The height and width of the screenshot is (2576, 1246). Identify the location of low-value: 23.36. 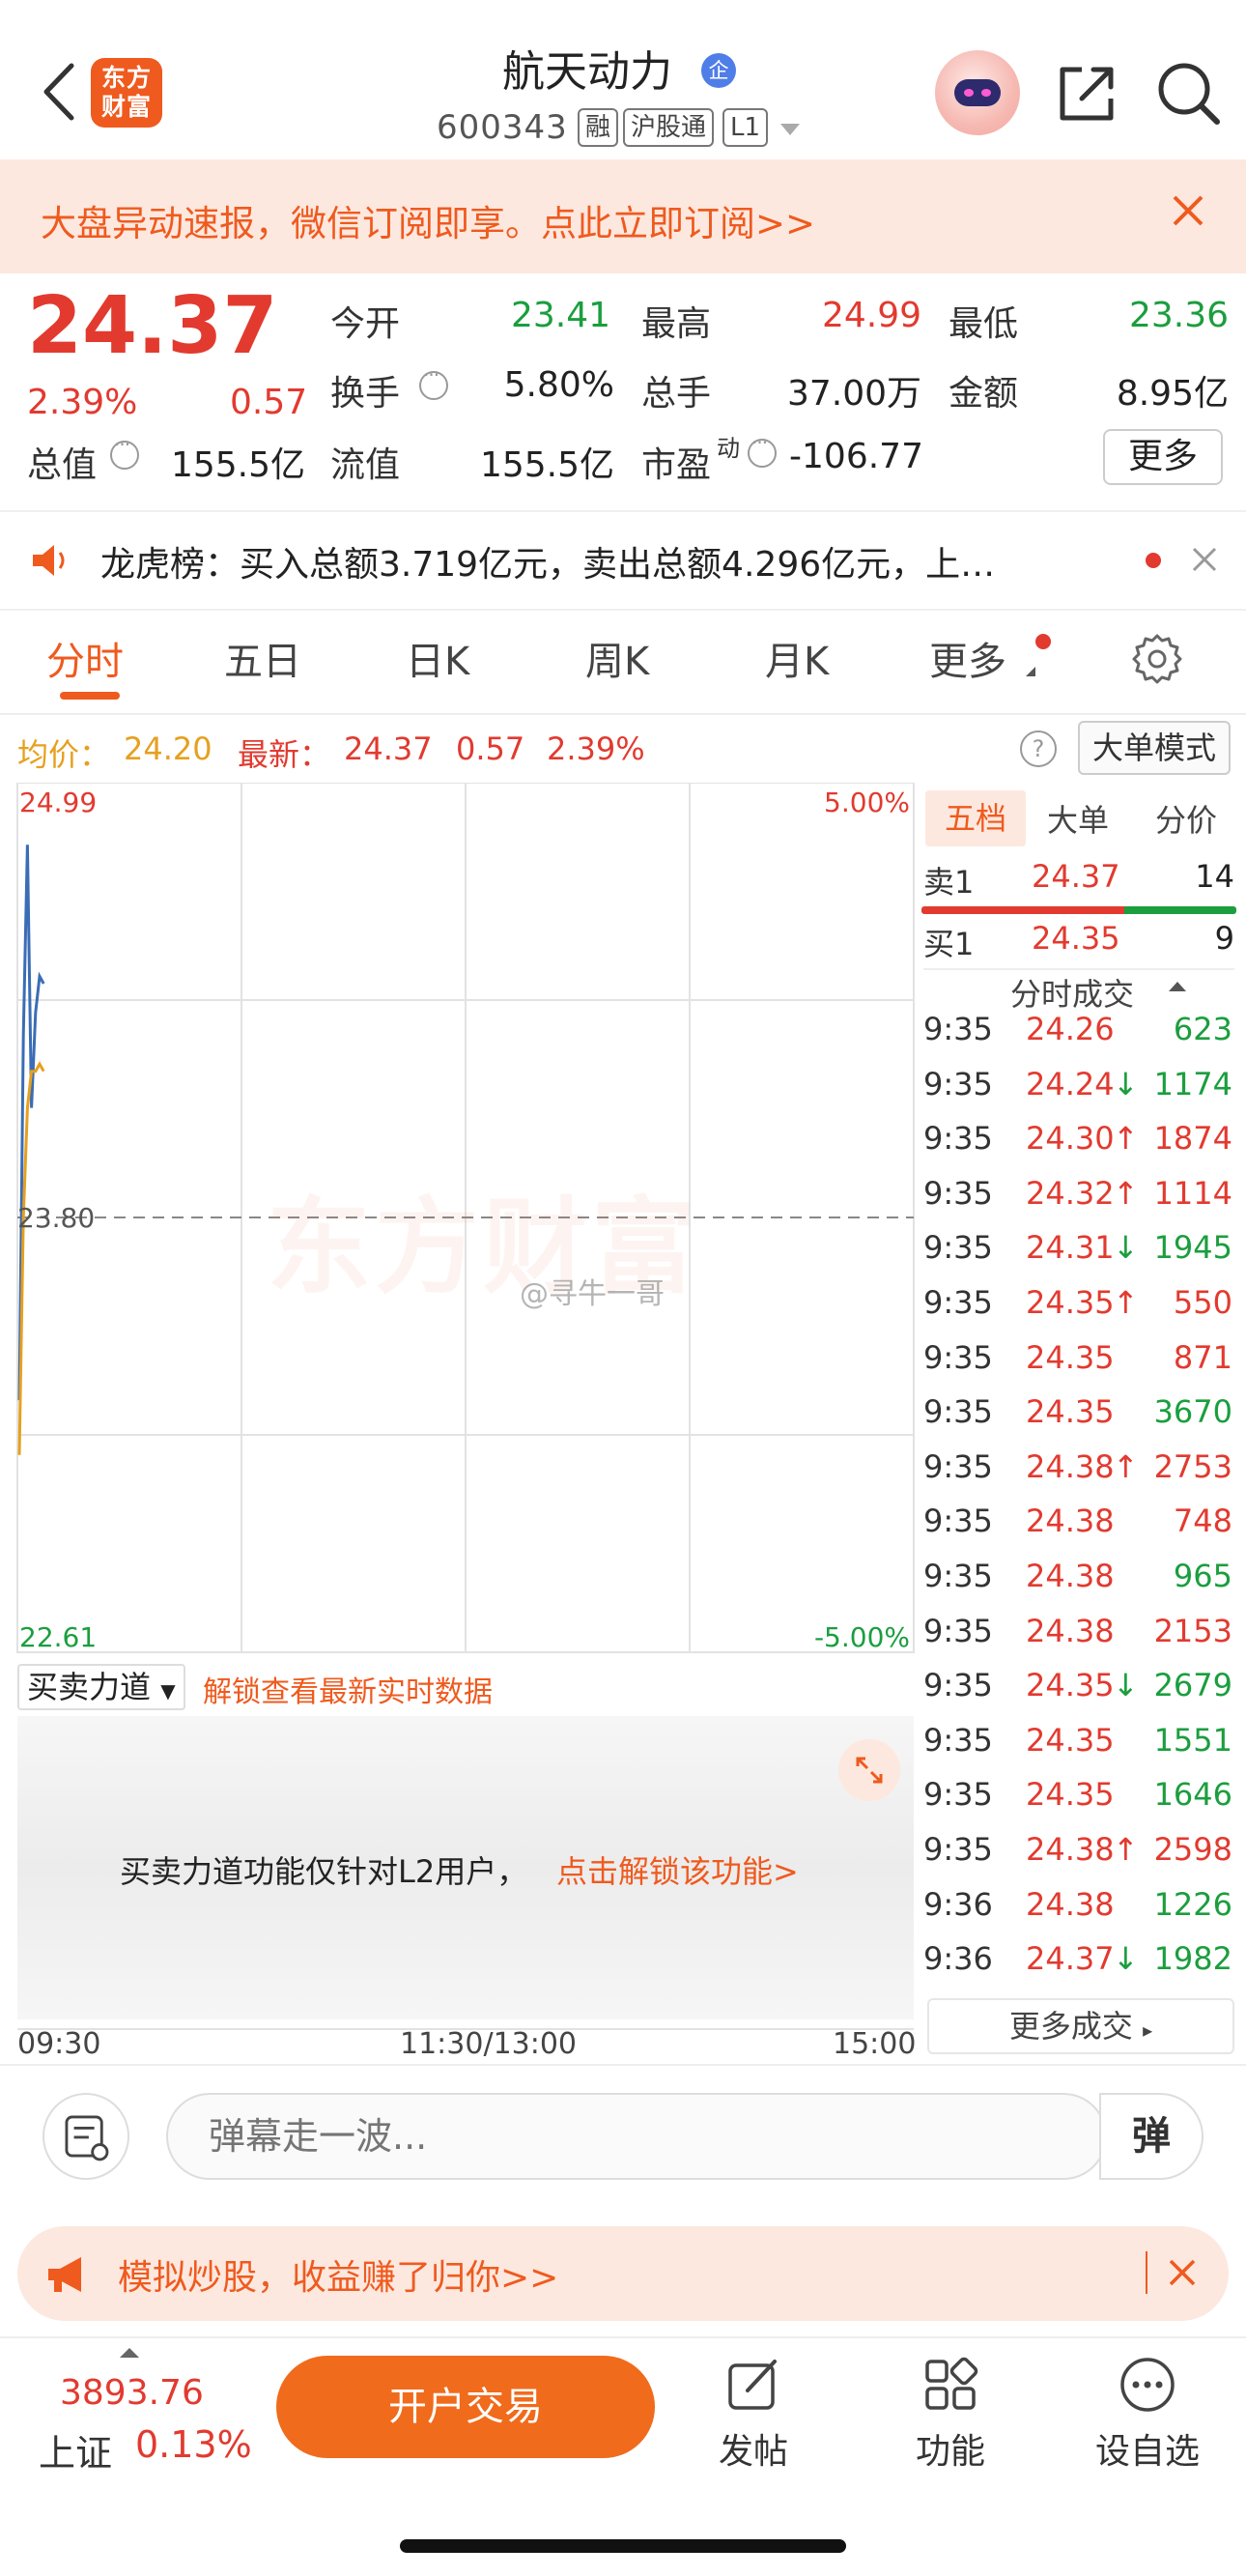
(1178, 316).